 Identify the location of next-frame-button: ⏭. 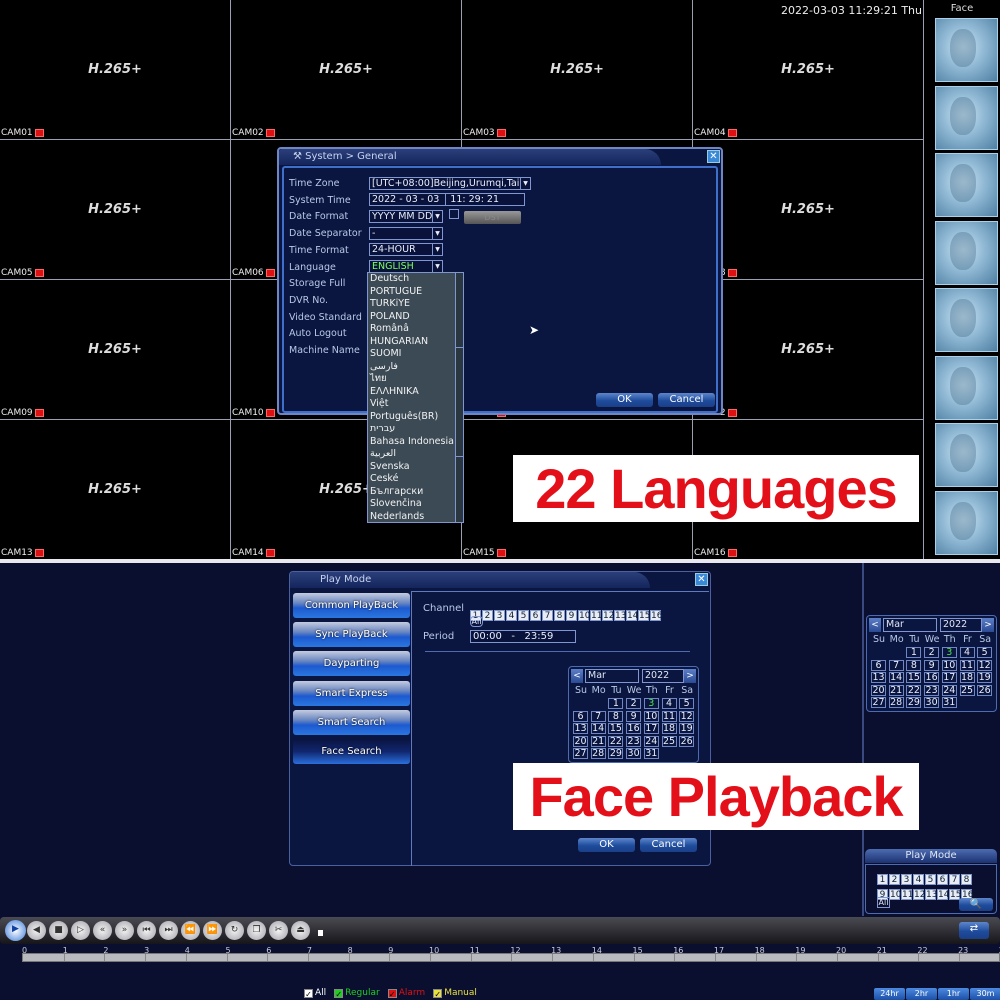
(168, 930).